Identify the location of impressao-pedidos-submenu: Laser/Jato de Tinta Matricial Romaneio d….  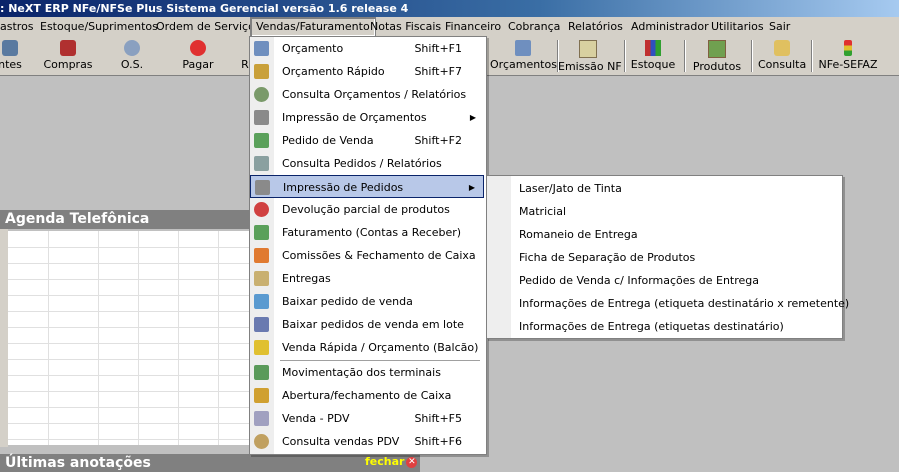
(667, 257).